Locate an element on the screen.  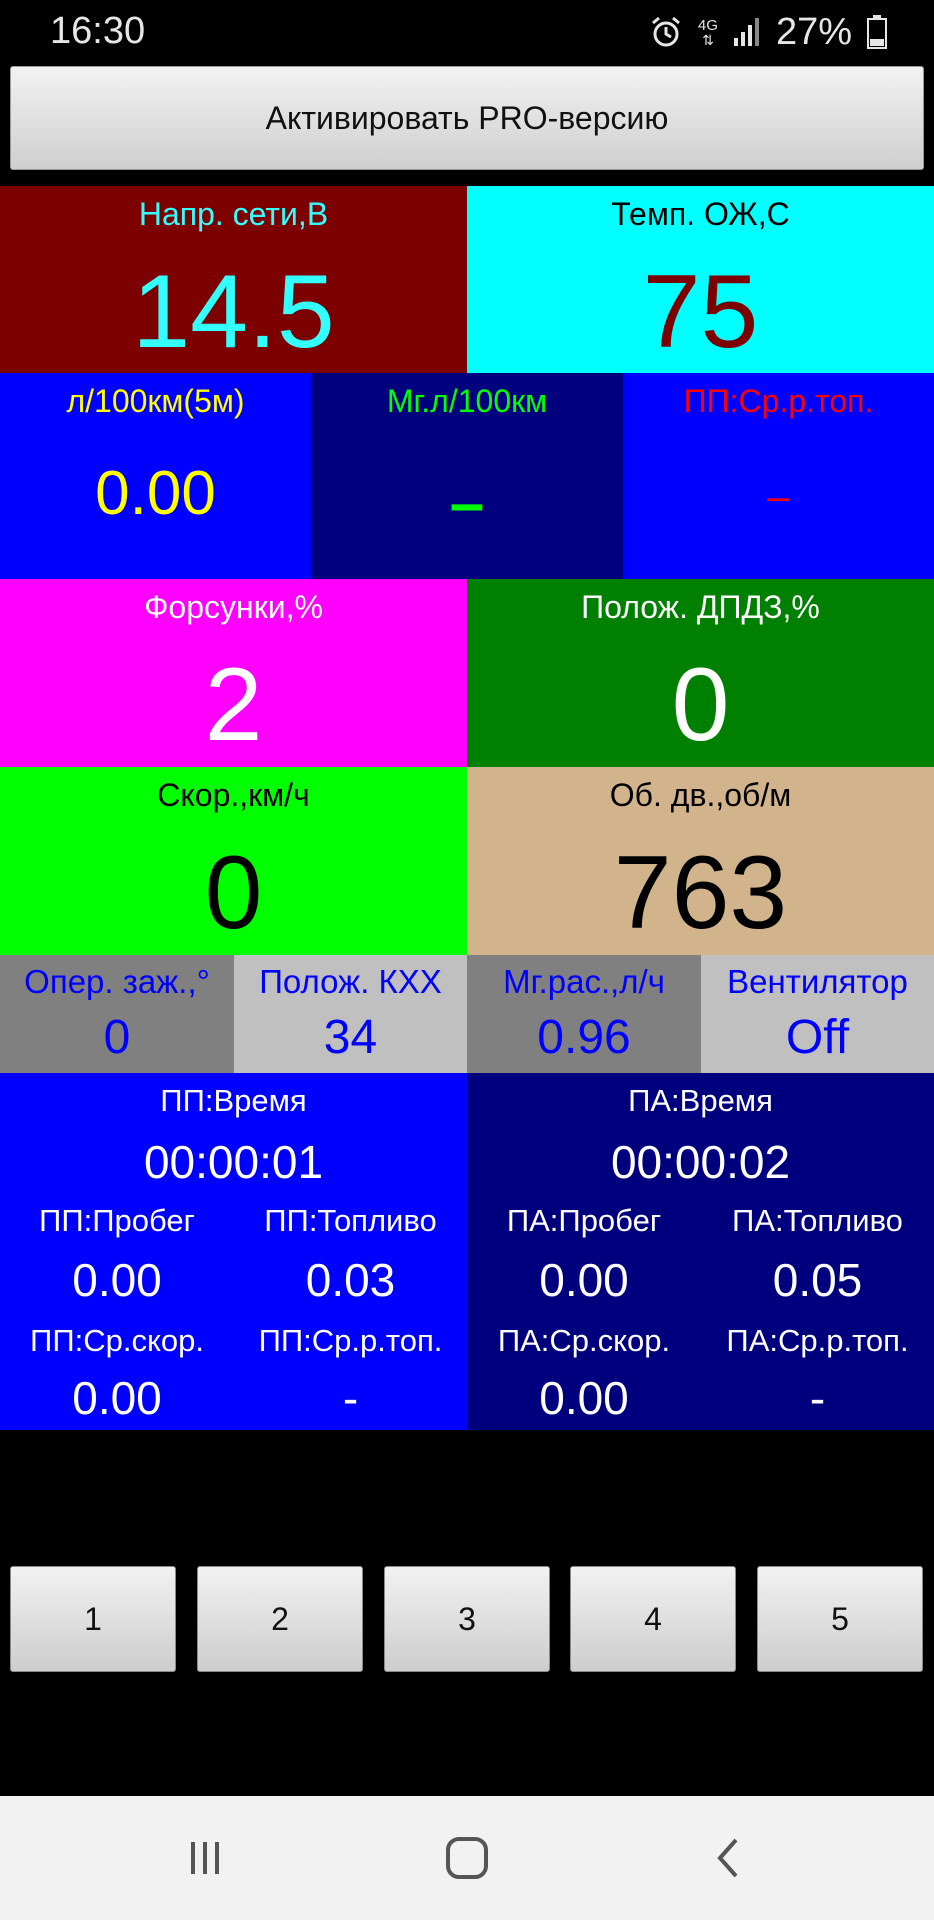
tile-label: Скор.,км/ч is located at coordinates (233, 795).